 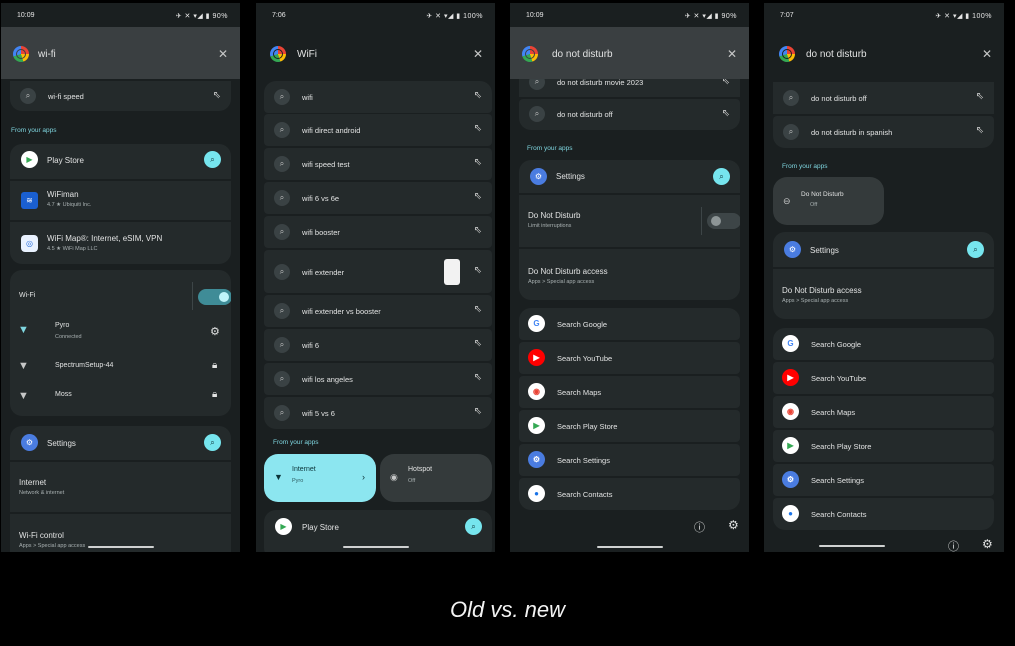 What do you see at coordinates (378, 413) in the screenshot?
I see `suggestion-row: ⌕ wifi 5 vs 6 ⇖` at bounding box center [378, 413].